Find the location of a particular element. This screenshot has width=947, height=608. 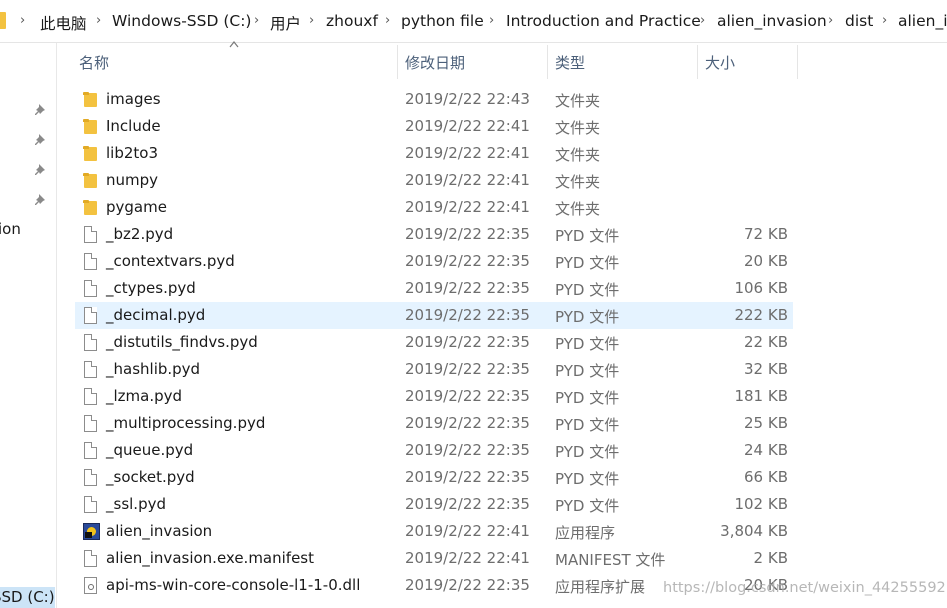

dll-icon is located at coordinates (91, 585).